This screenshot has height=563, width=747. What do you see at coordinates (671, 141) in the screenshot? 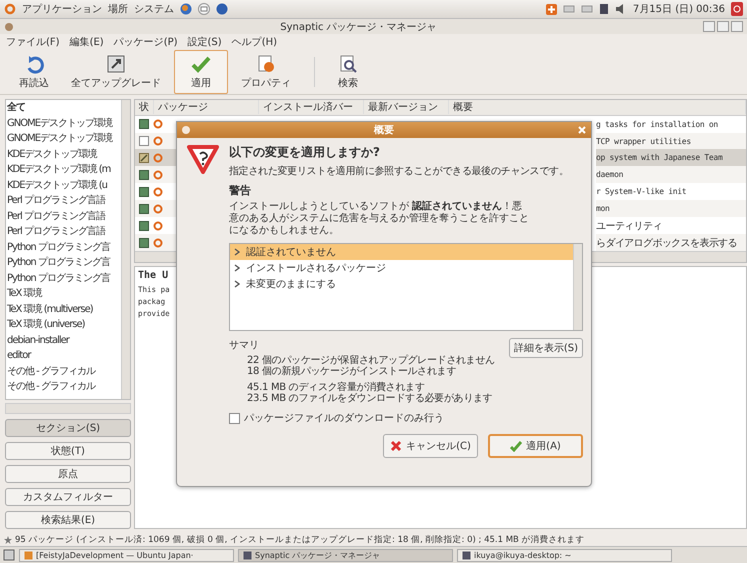
I see `summary-cell: TCP wrapper utilities` at bounding box center [671, 141].